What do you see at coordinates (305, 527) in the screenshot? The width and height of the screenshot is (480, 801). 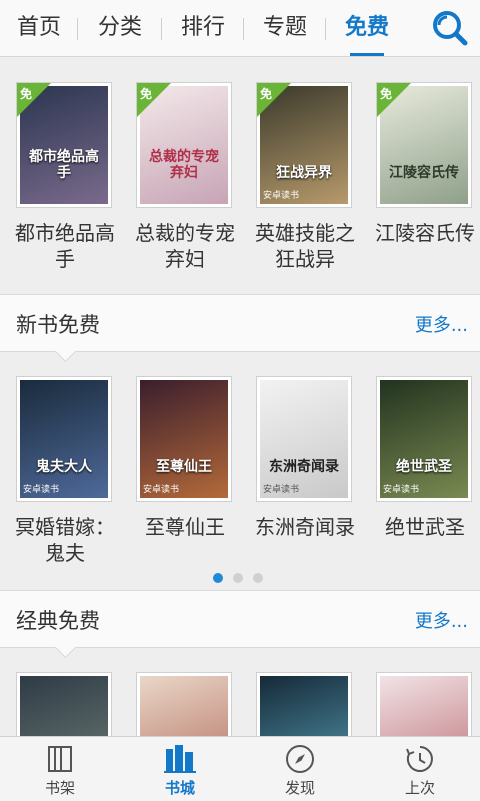 I see `book-title: 东洲奇闻录` at bounding box center [305, 527].